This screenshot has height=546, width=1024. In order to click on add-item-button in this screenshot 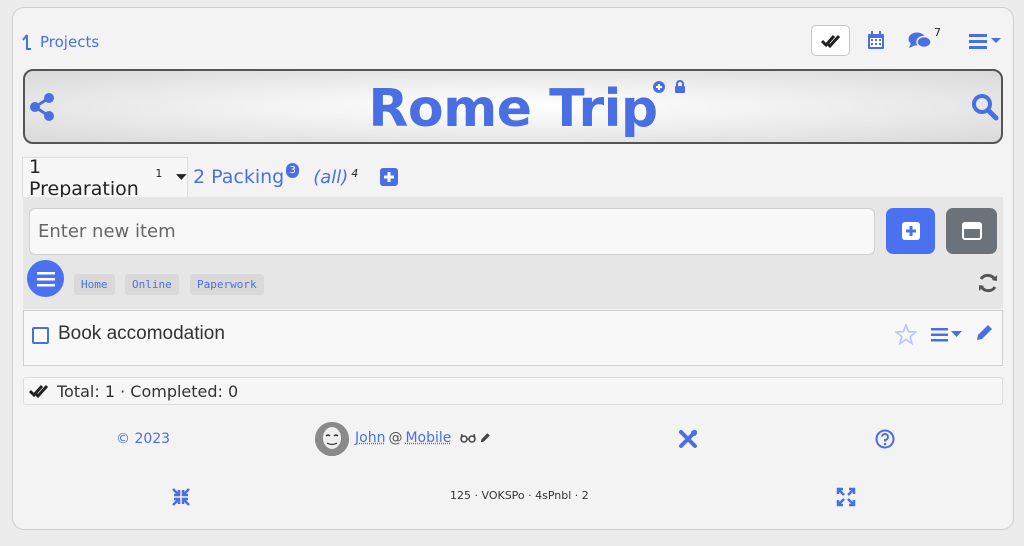, I will do `click(910, 231)`.